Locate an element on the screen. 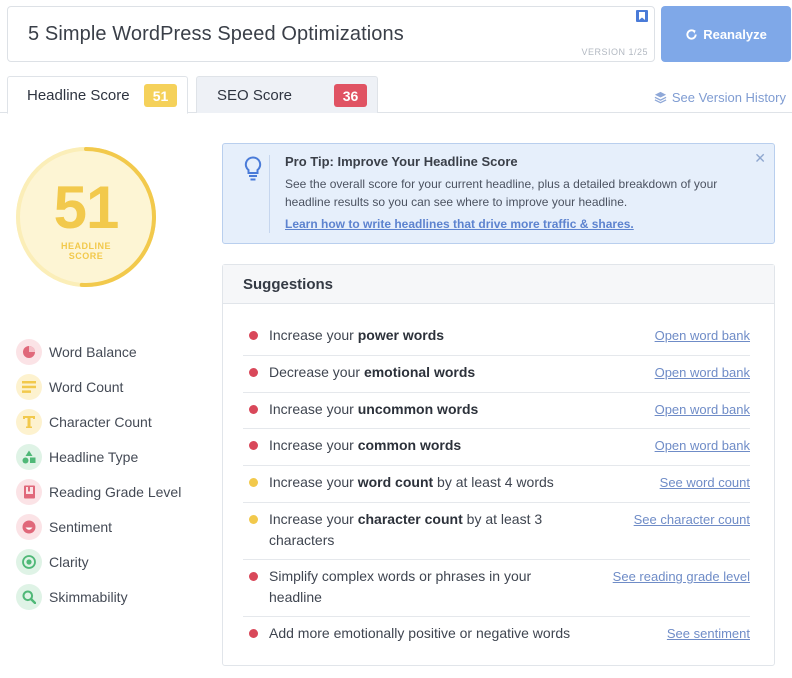  seo-score-badge: 36 is located at coordinates (350, 95).